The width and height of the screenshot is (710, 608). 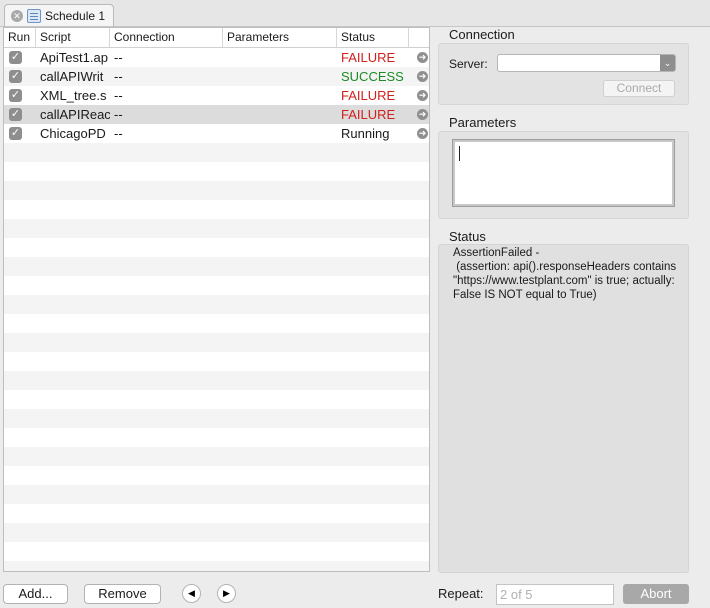 What do you see at coordinates (365, 133) in the screenshot?
I see `status-cell: Running` at bounding box center [365, 133].